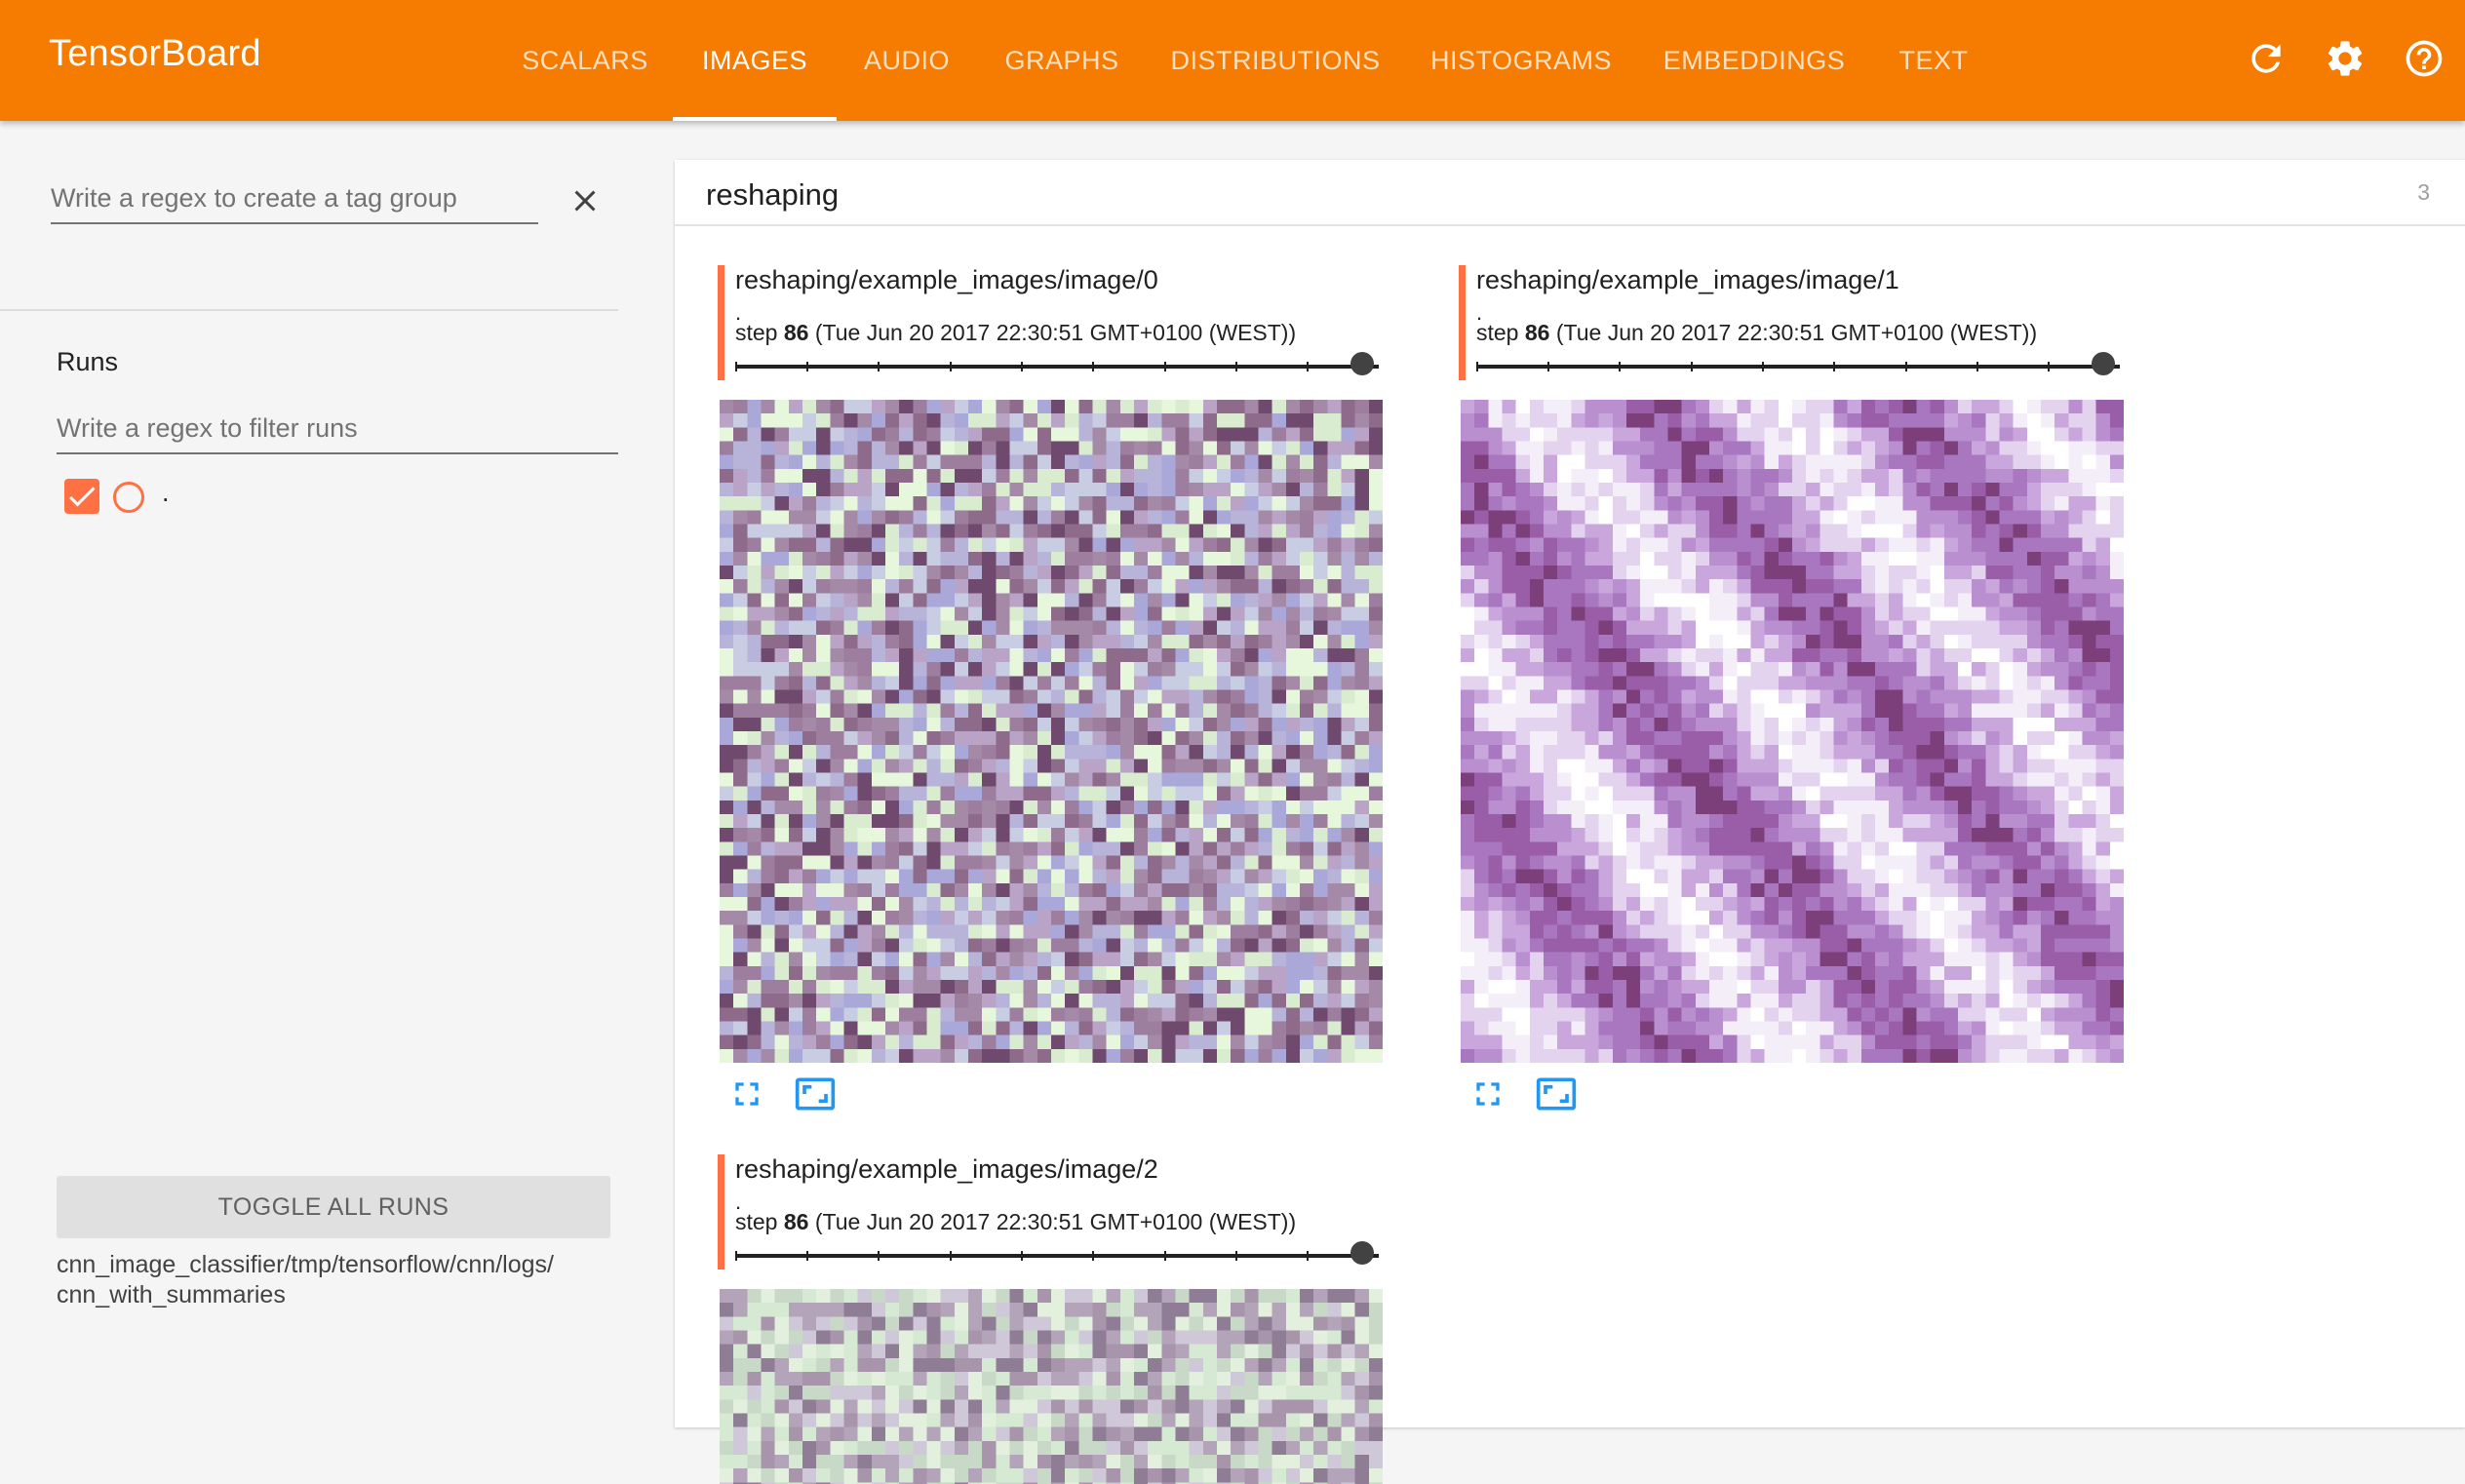 This screenshot has height=1484, width=2465. Describe the element at coordinates (946, 1169) in the screenshot. I see `image-tag-title: reshaping/example_images/image/2` at that location.